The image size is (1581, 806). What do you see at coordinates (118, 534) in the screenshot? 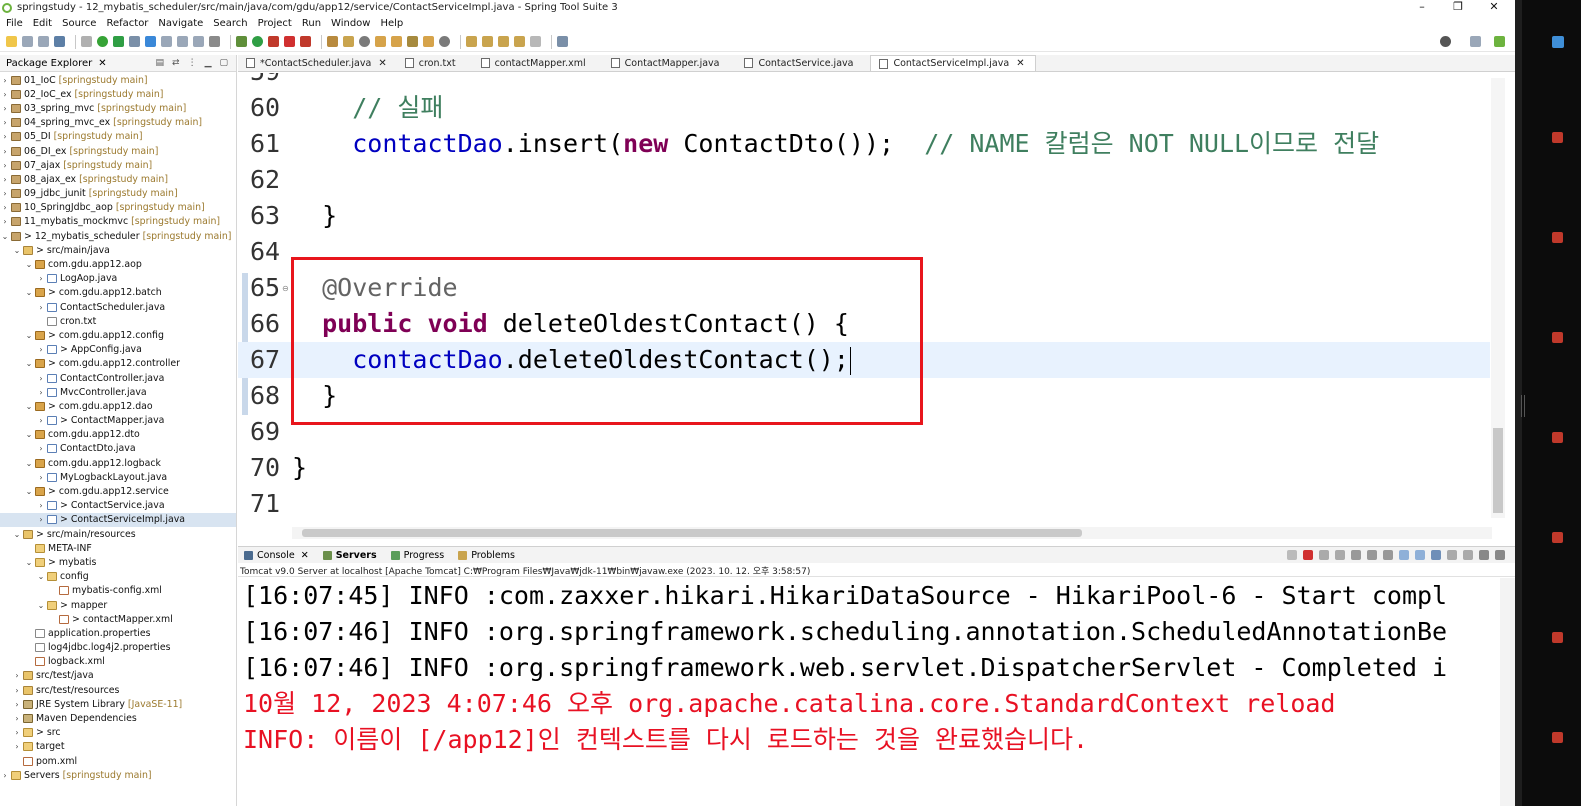
I see `tree-item: ⌄ > src/main/resources` at bounding box center [118, 534].